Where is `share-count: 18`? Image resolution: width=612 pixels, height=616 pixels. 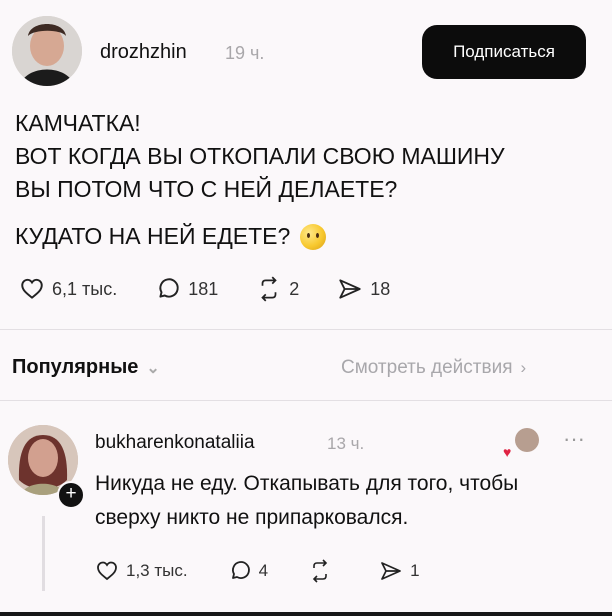 share-count: 18 is located at coordinates (380, 288).